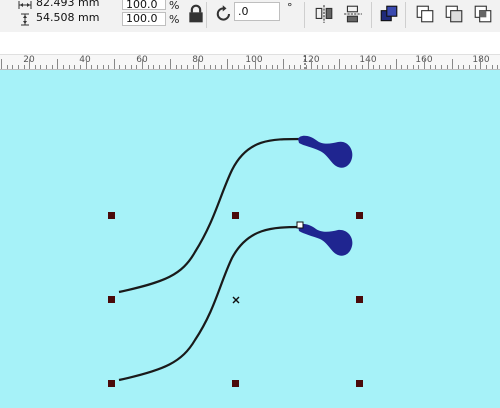 The width and height of the screenshot is (500, 408). I want to click on scale-y-percent: %, so click(174, 19).